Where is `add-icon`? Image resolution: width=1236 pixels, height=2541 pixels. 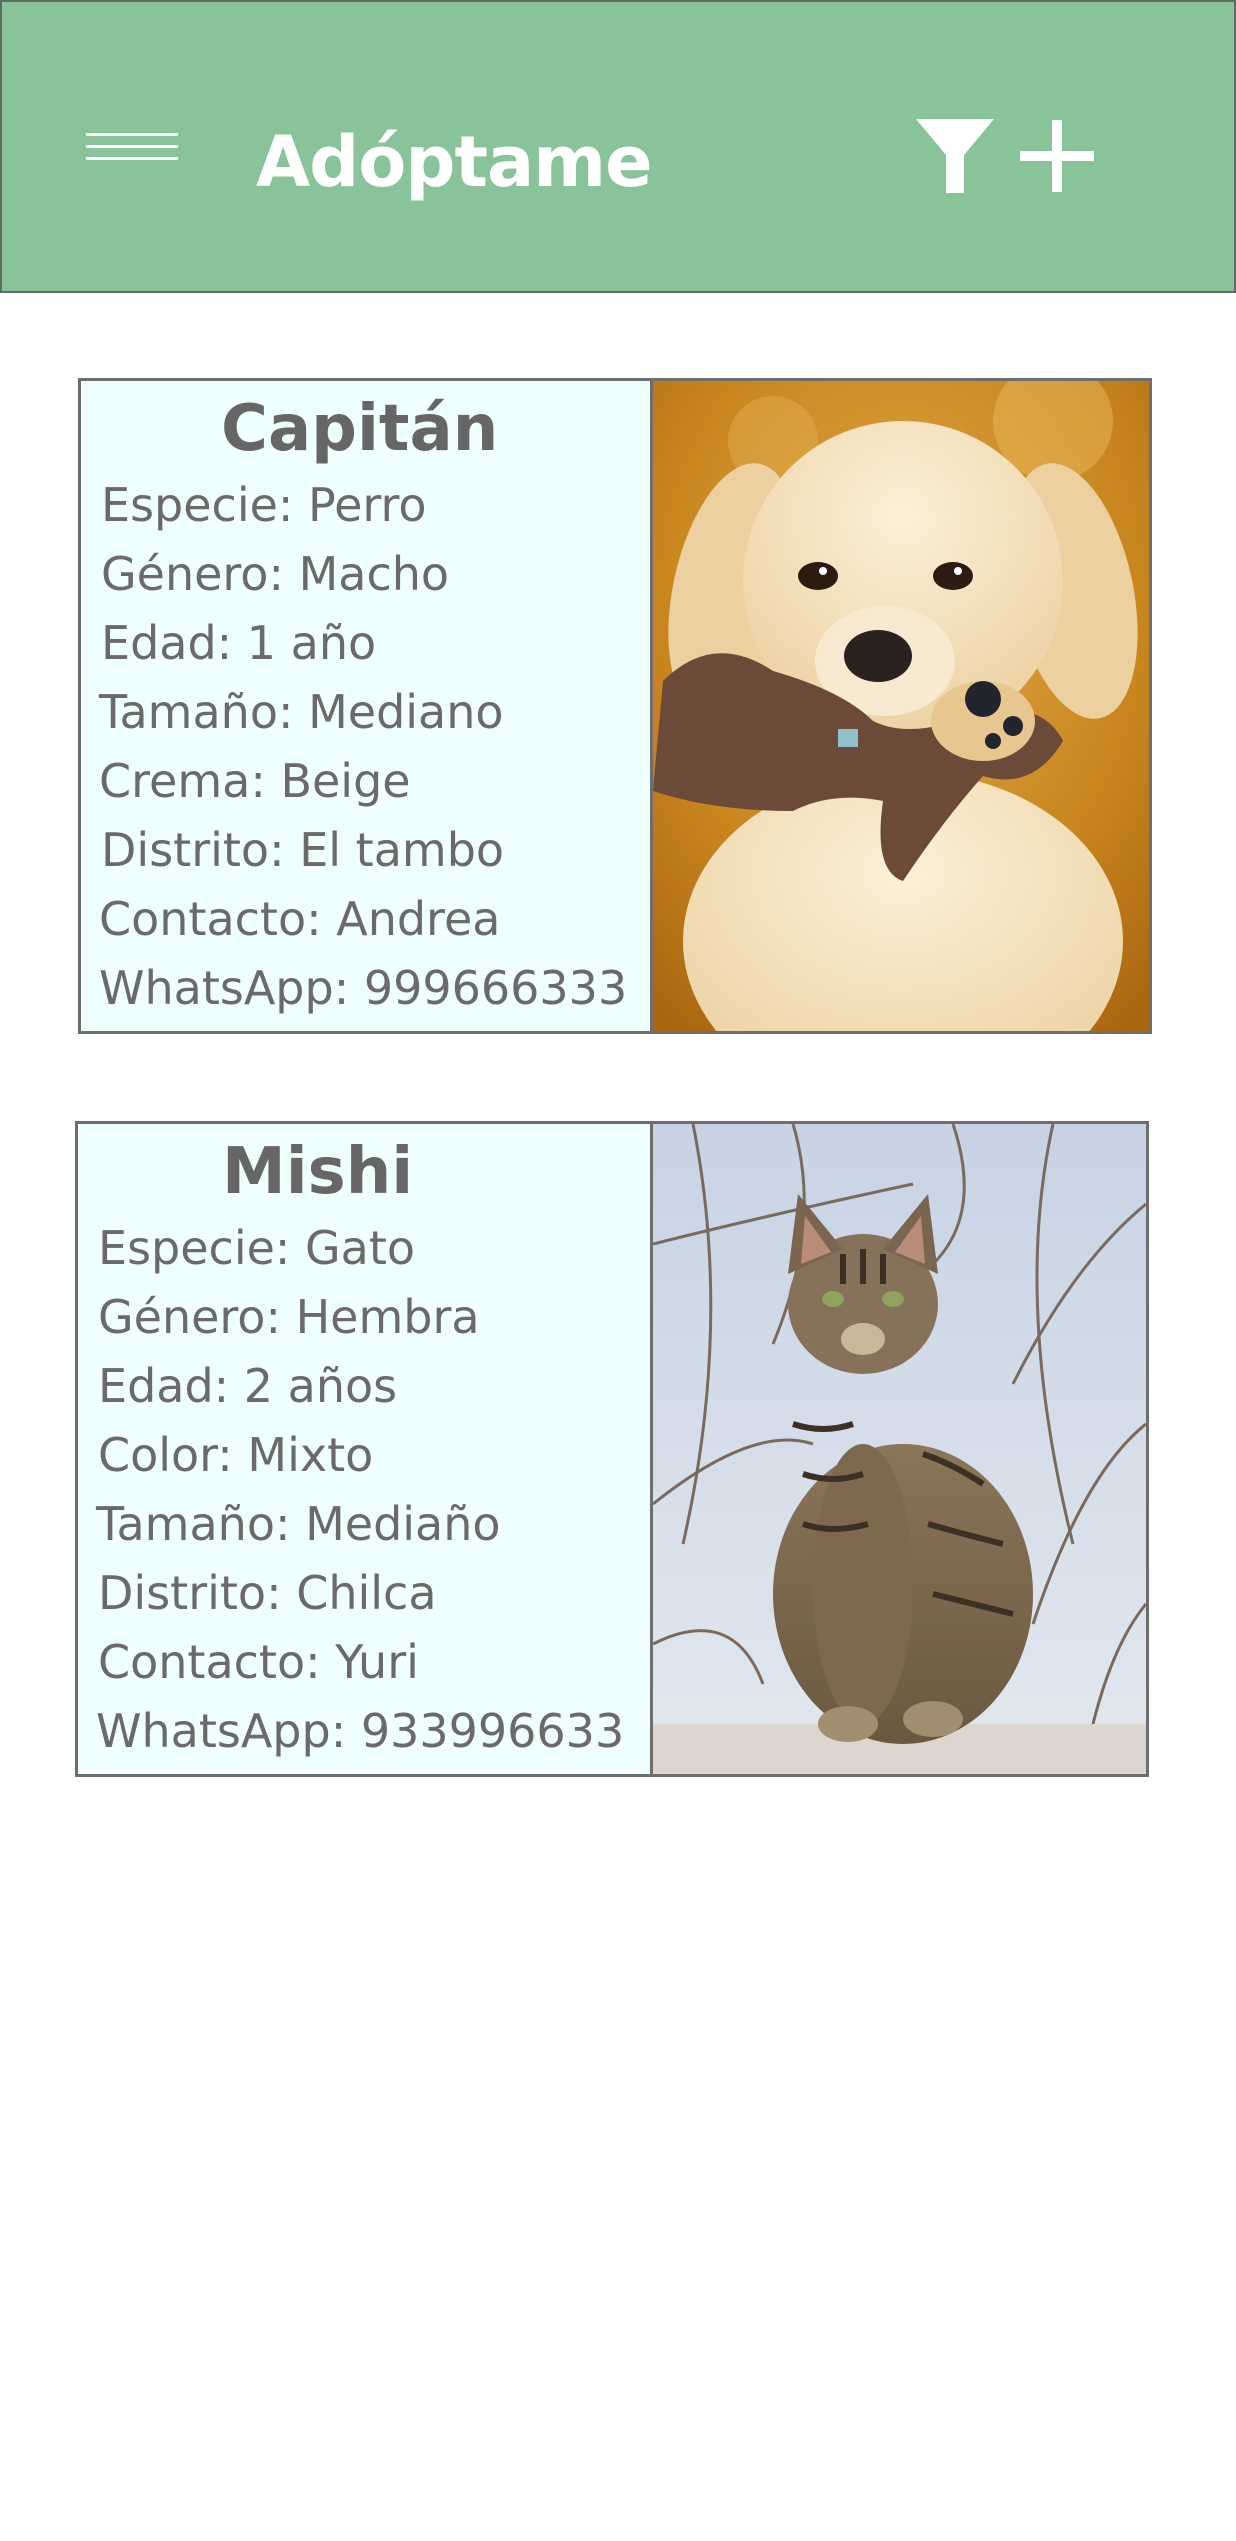
add-icon is located at coordinates (1057, 157).